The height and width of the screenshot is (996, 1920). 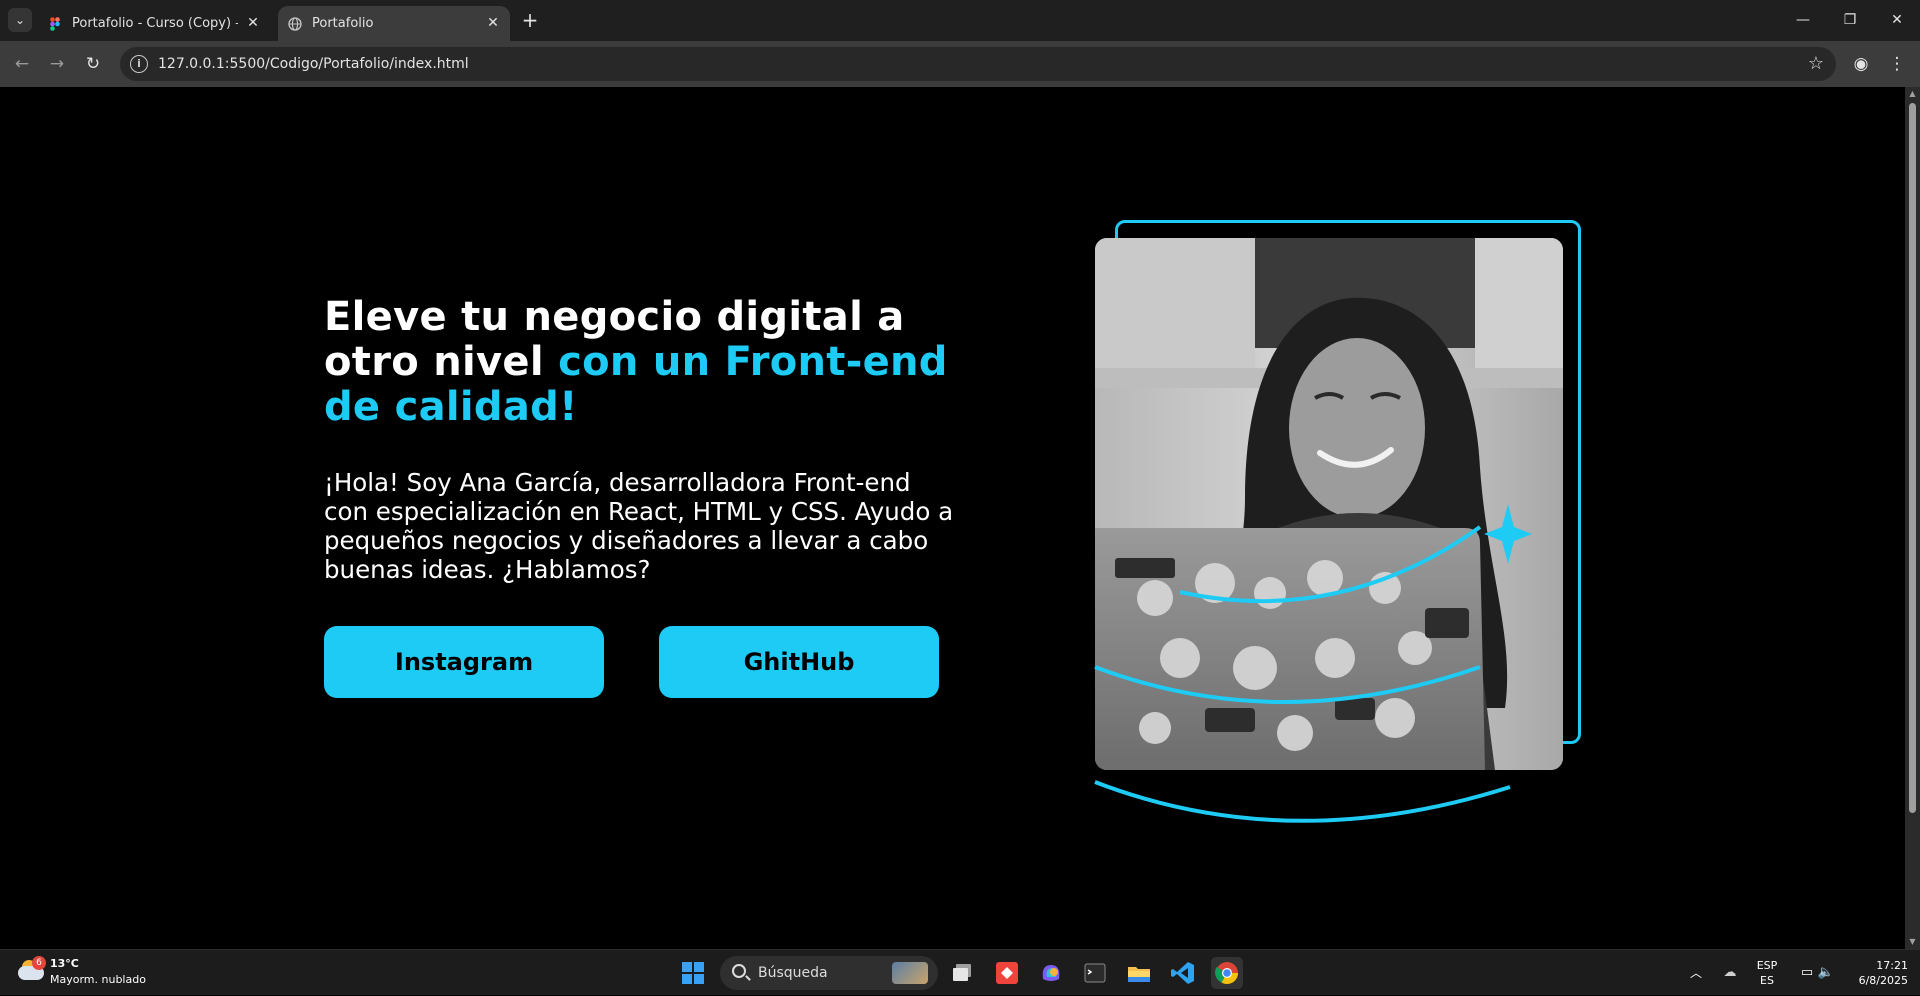 I want to click on language-line-2: ES, so click(x=1767, y=980).